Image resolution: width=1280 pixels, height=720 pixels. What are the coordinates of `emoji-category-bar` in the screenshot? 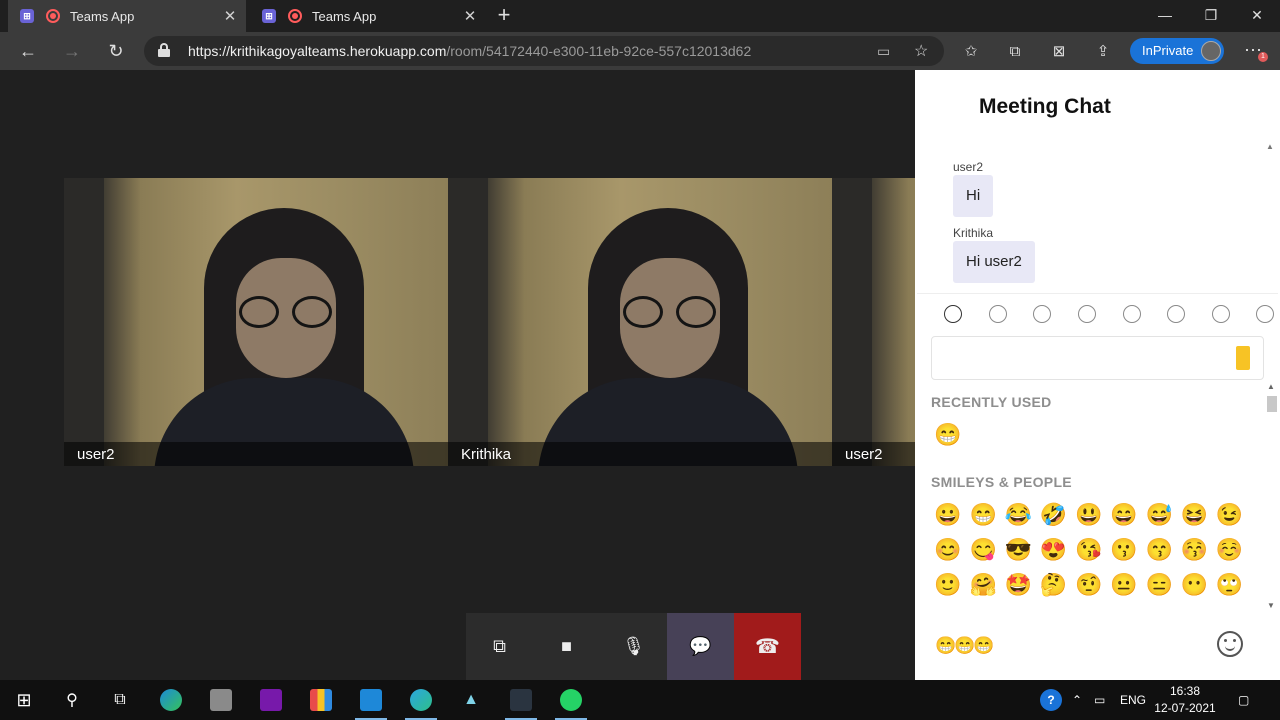 It's located at (1105, 314).